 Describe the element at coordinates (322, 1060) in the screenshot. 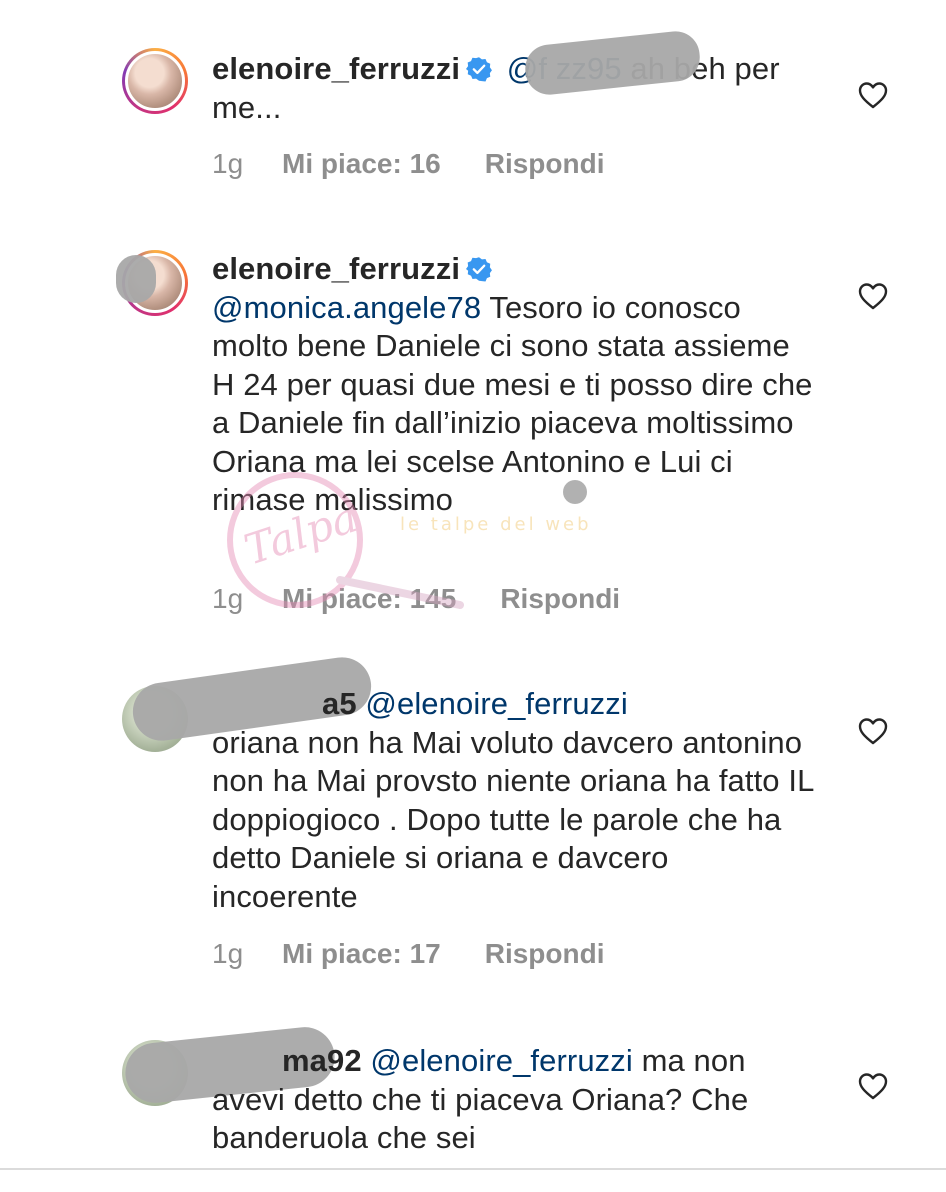

I see `username: ma92` at that location.